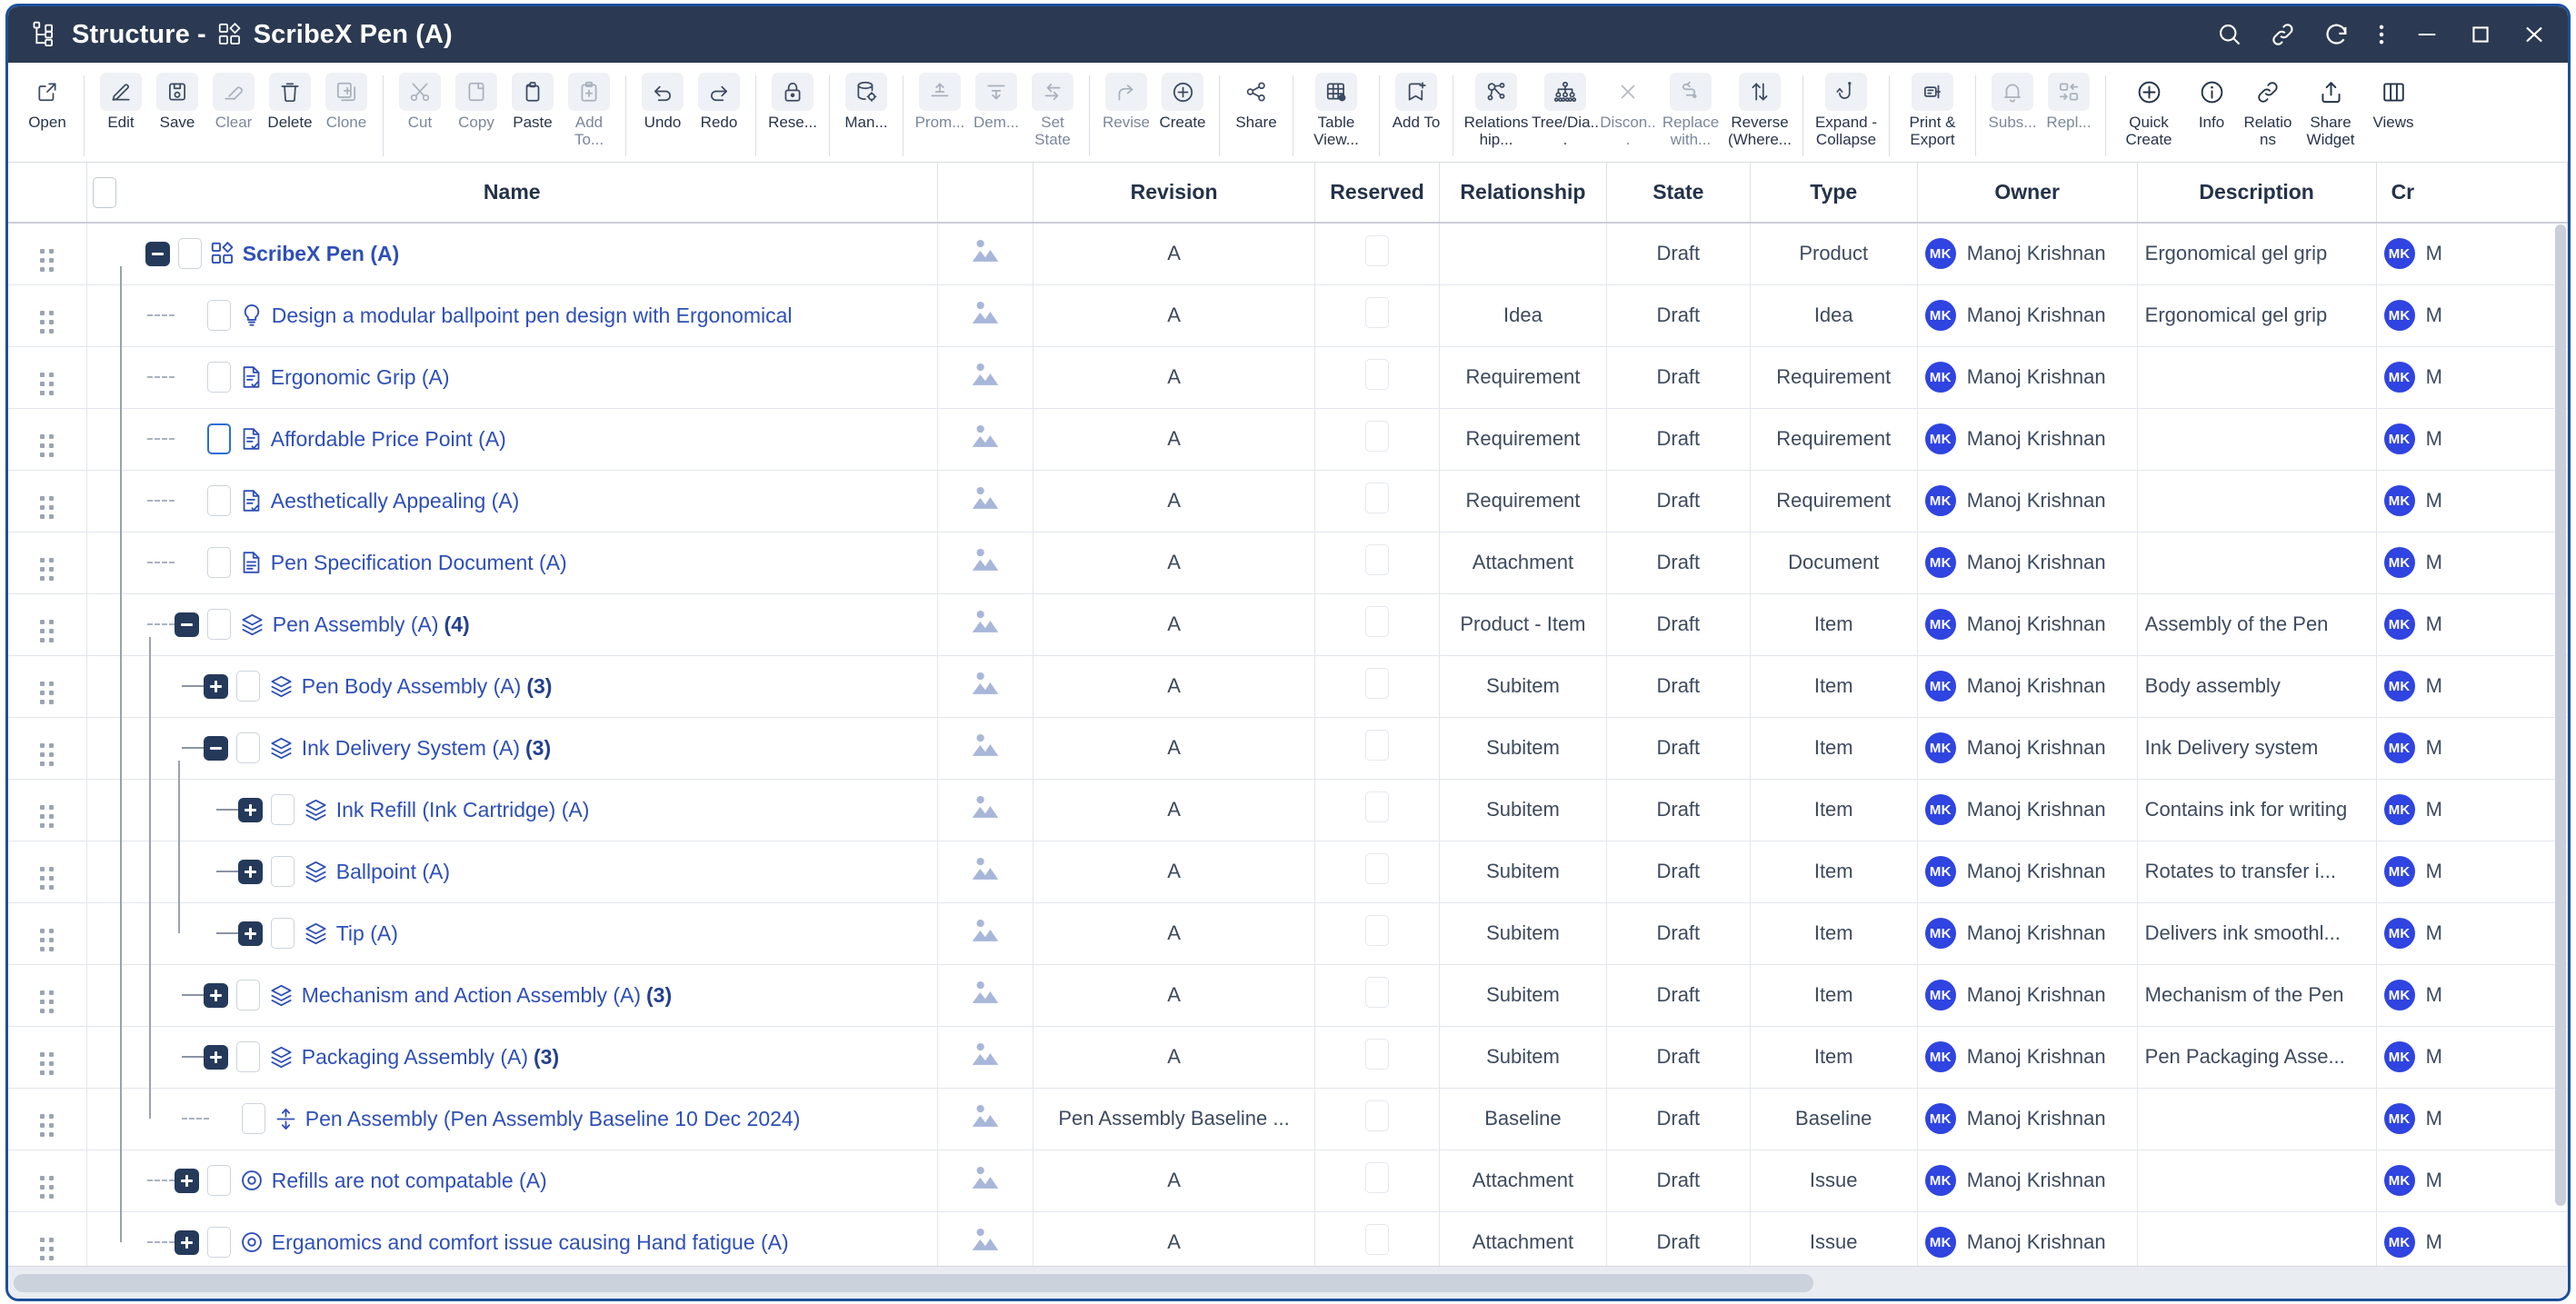 This screenshot has width=2576, height=1304. I want to click on toolbar-button-save: Save, so click(177, 100).